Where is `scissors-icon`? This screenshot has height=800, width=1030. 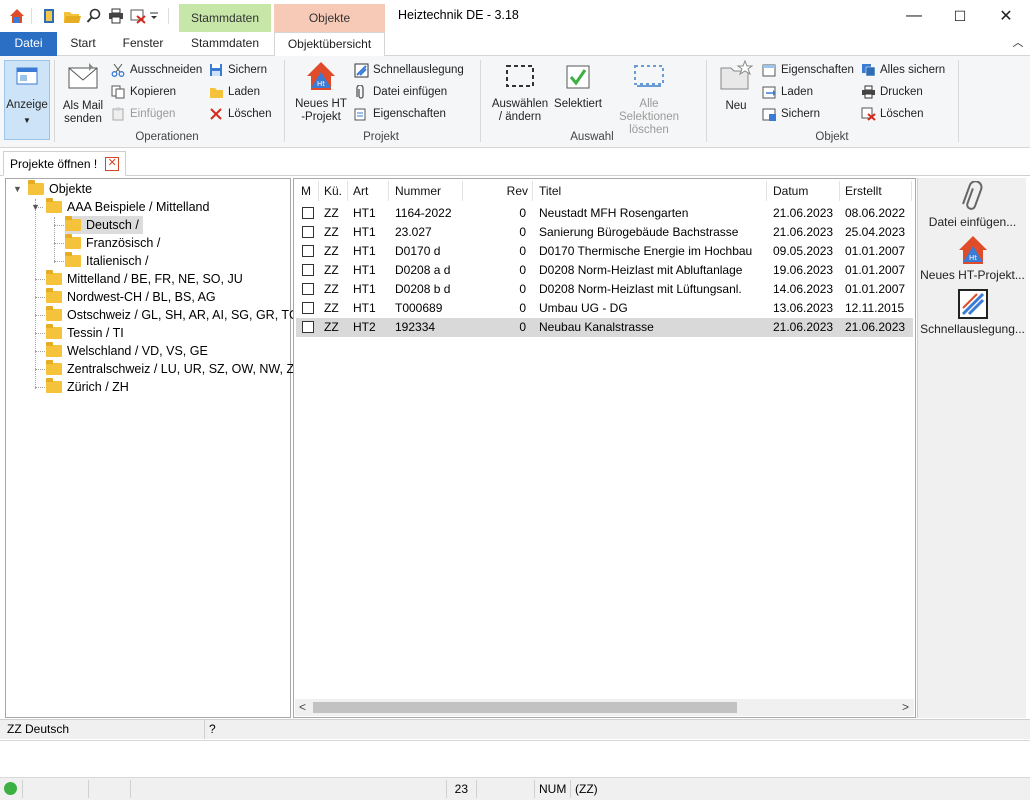 scissors-icon is located at coordinates (118, 70).